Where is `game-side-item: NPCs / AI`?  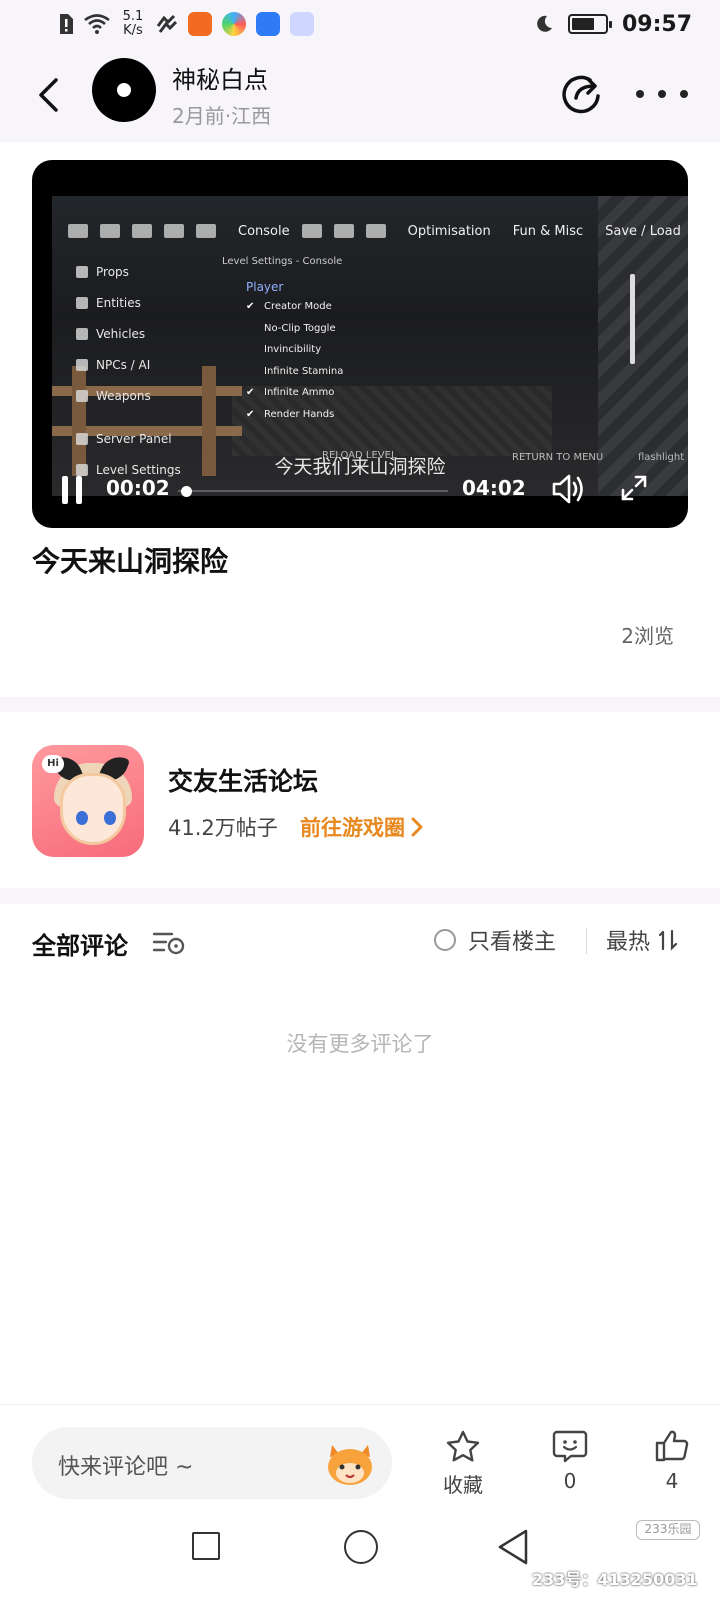
game-side-item: NPCs / AI is located at coordinates (151, 364).